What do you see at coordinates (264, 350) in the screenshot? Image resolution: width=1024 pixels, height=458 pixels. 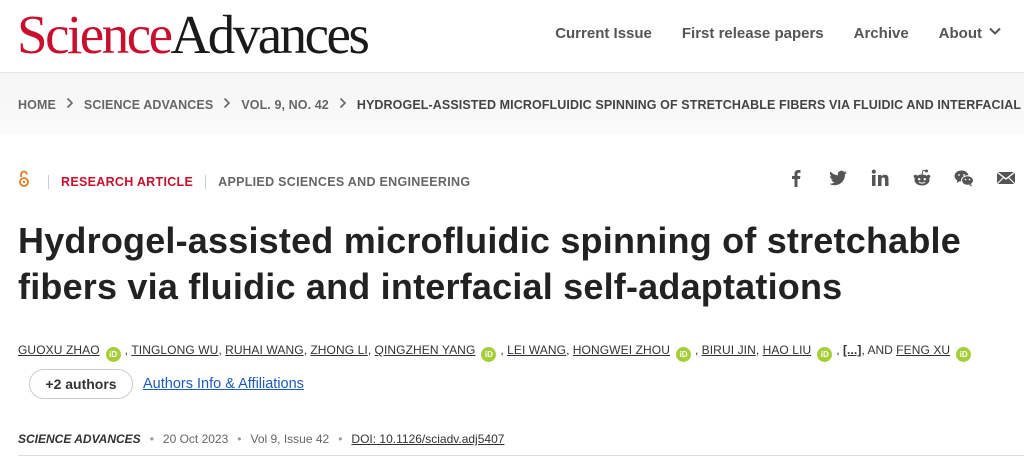 I see `author-name: RUHAI WANG` at bounding box center [264, 350].